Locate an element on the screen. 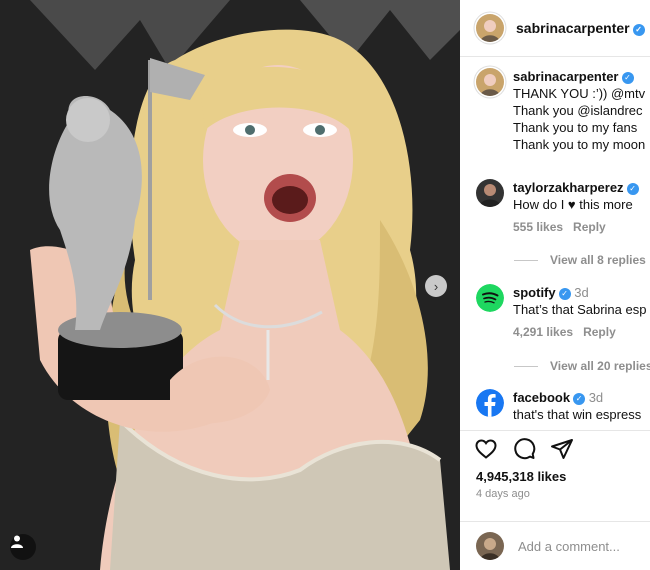 The image size is (650, 570). caption-line: Thank you to my moon is located at coordinates (579, 144).